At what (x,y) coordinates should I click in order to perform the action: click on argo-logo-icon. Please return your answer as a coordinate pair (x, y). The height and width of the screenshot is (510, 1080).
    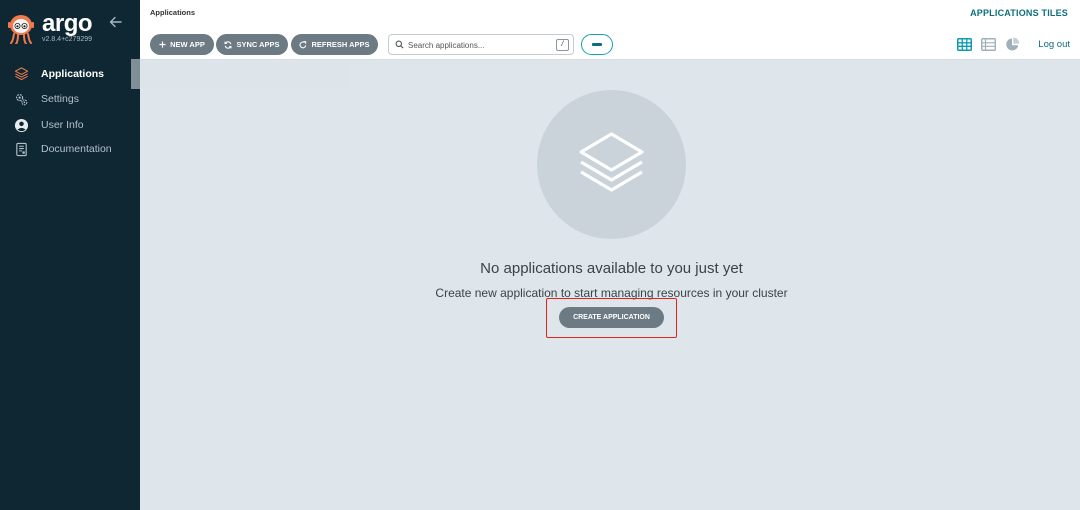
    Looking at the image, I should click on (21, 29).